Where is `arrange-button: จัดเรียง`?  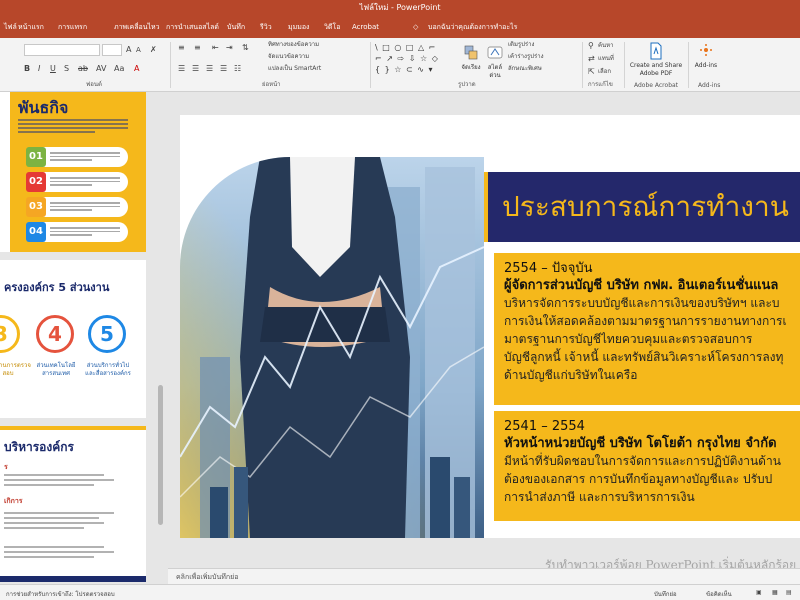
arrange-button: จัดเรียง is located at coordinates (471, 58).